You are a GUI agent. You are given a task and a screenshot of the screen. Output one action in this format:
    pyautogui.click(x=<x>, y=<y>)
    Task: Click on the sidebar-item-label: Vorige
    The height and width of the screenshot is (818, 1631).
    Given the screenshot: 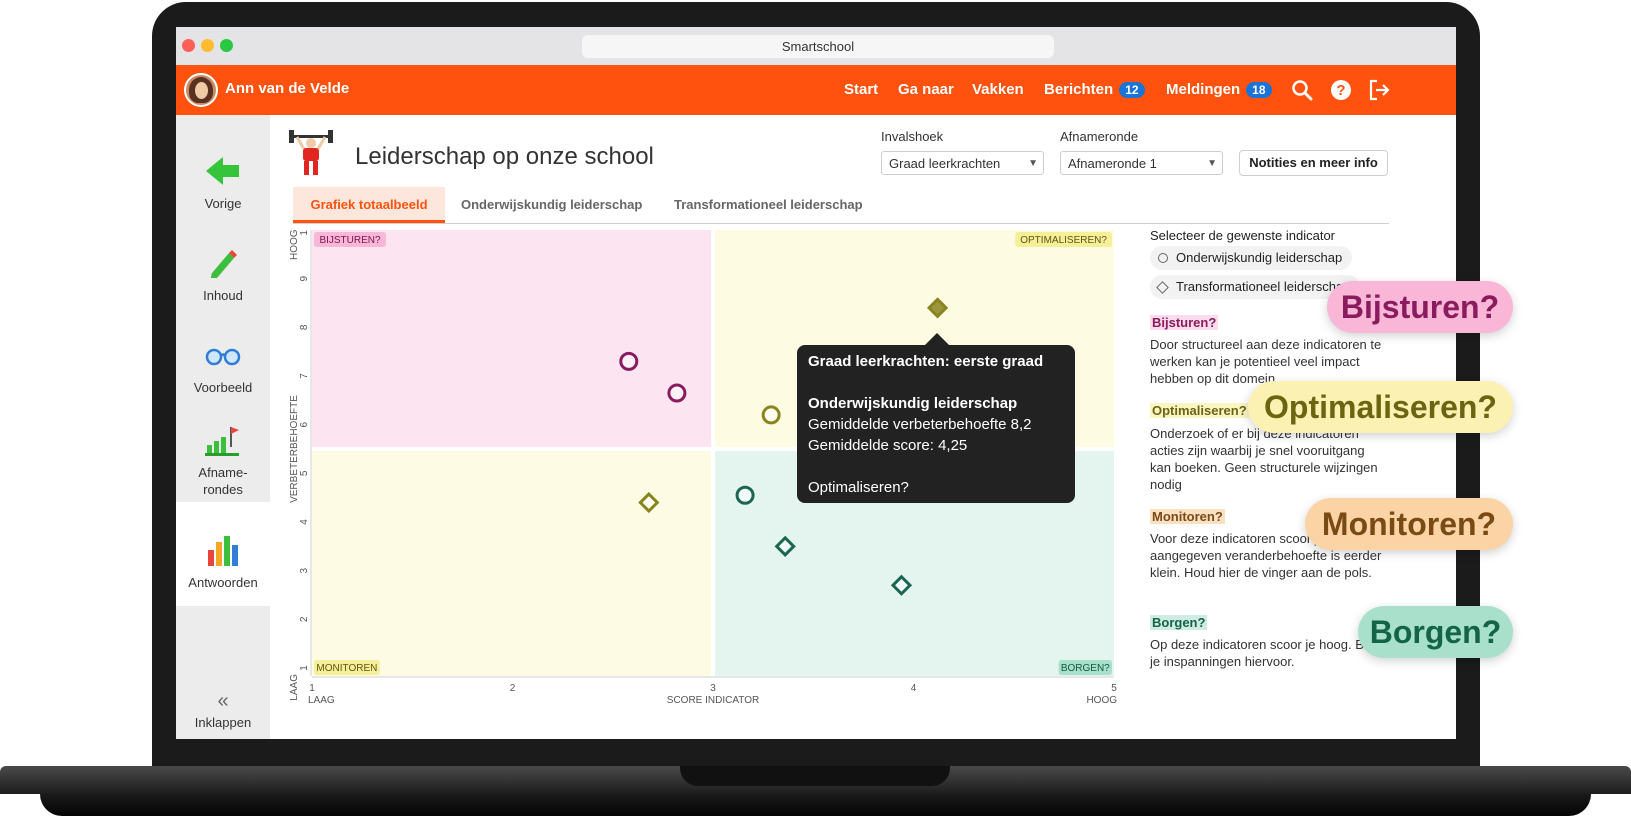 What is the action you would take?
    pyautogui.click(x=223, y=203)
    